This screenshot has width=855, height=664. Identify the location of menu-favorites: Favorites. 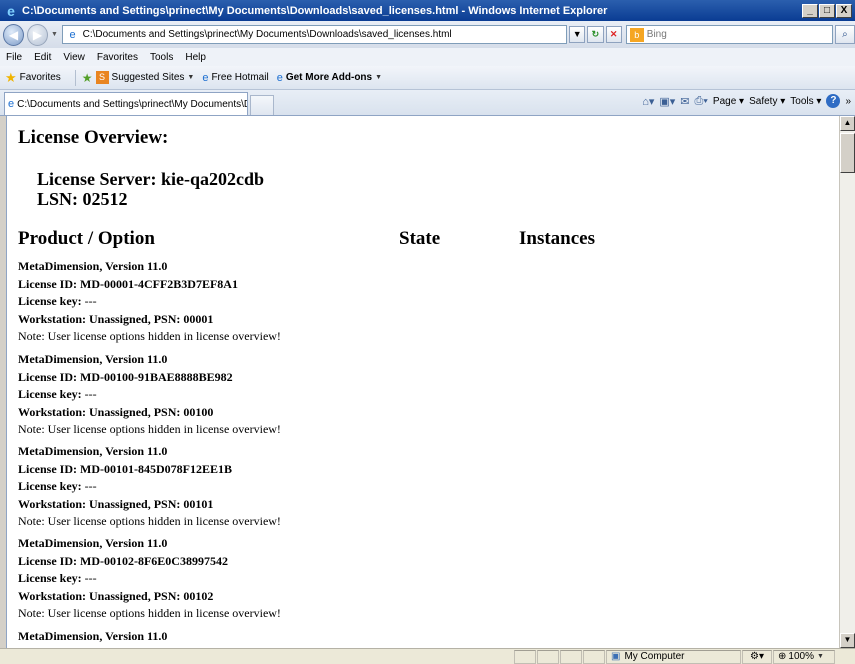
(117, 57).